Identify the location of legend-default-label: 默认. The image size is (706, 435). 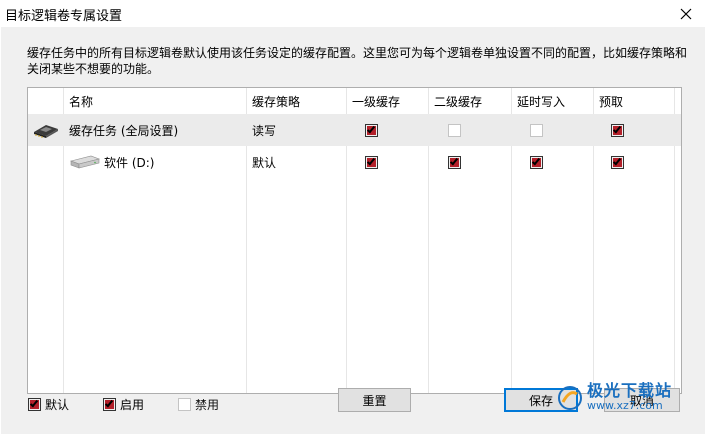
(57, 405).